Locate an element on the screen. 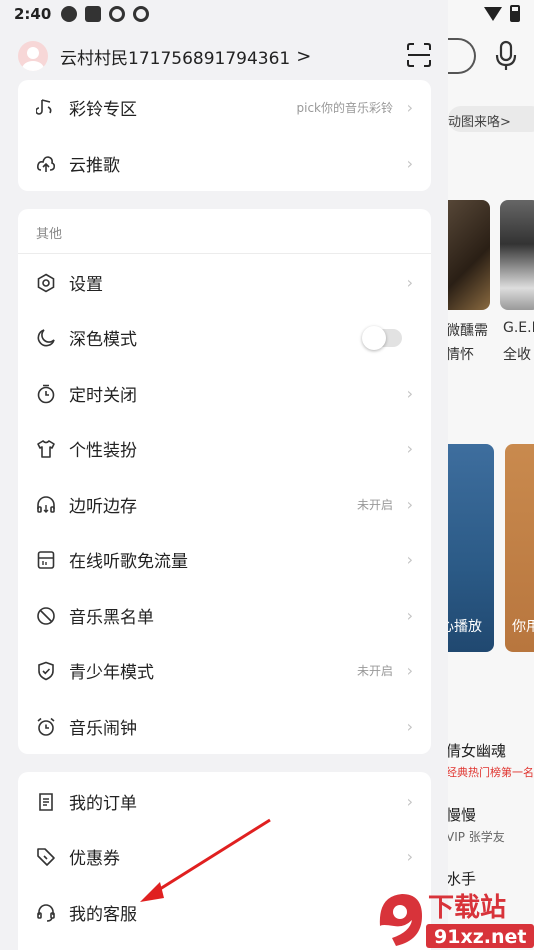  playlist-caption: 微醺需 is located at coordinates (467, 331).